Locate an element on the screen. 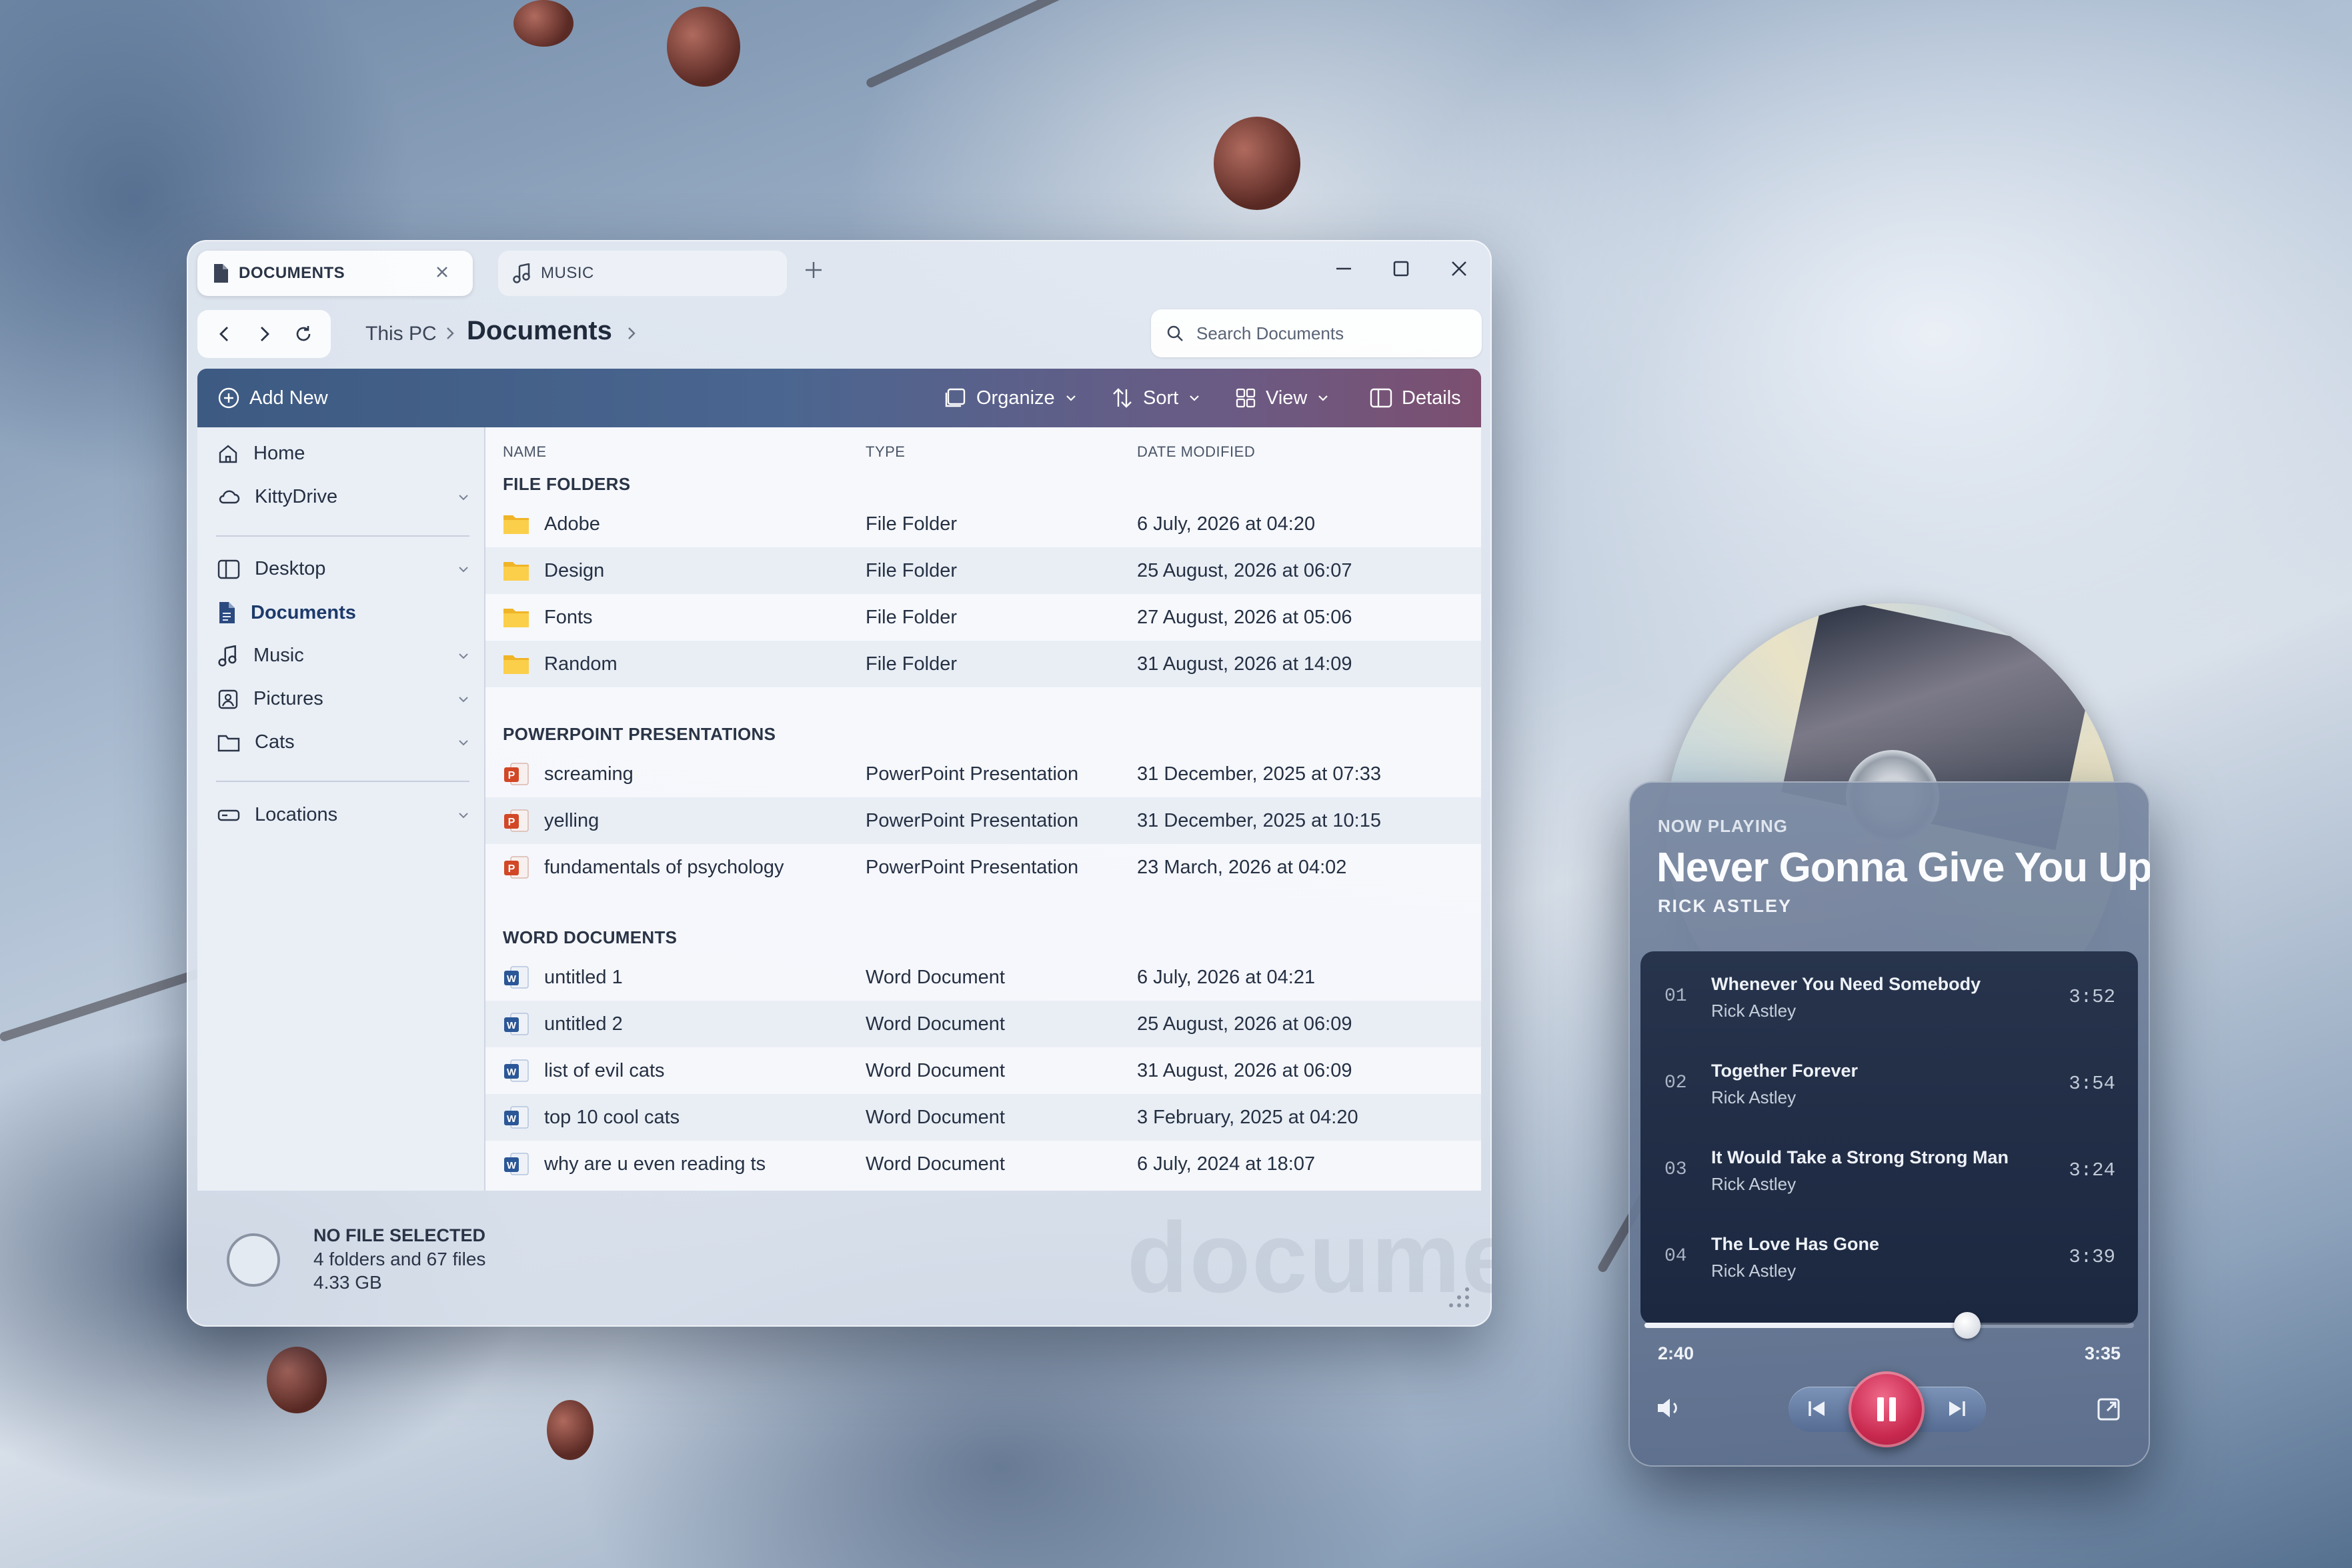 This screenshot has height=1568, width=2352. column-header-name: NAME is located at coordinates (525, 452).